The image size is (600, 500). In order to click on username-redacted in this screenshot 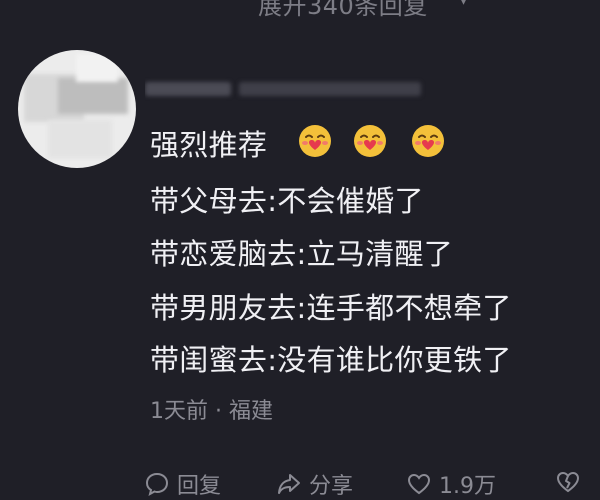, I will do `click(295, 87)`.